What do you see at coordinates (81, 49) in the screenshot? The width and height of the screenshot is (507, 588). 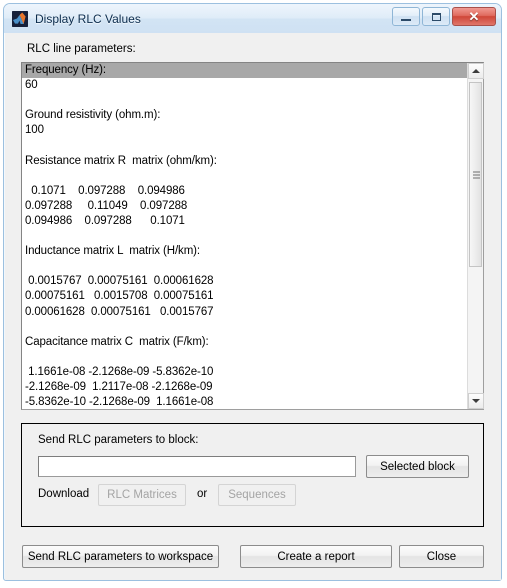 I see `rlc-line-parameters-label: RLC line parameters:` at bounding box center [81, 49].